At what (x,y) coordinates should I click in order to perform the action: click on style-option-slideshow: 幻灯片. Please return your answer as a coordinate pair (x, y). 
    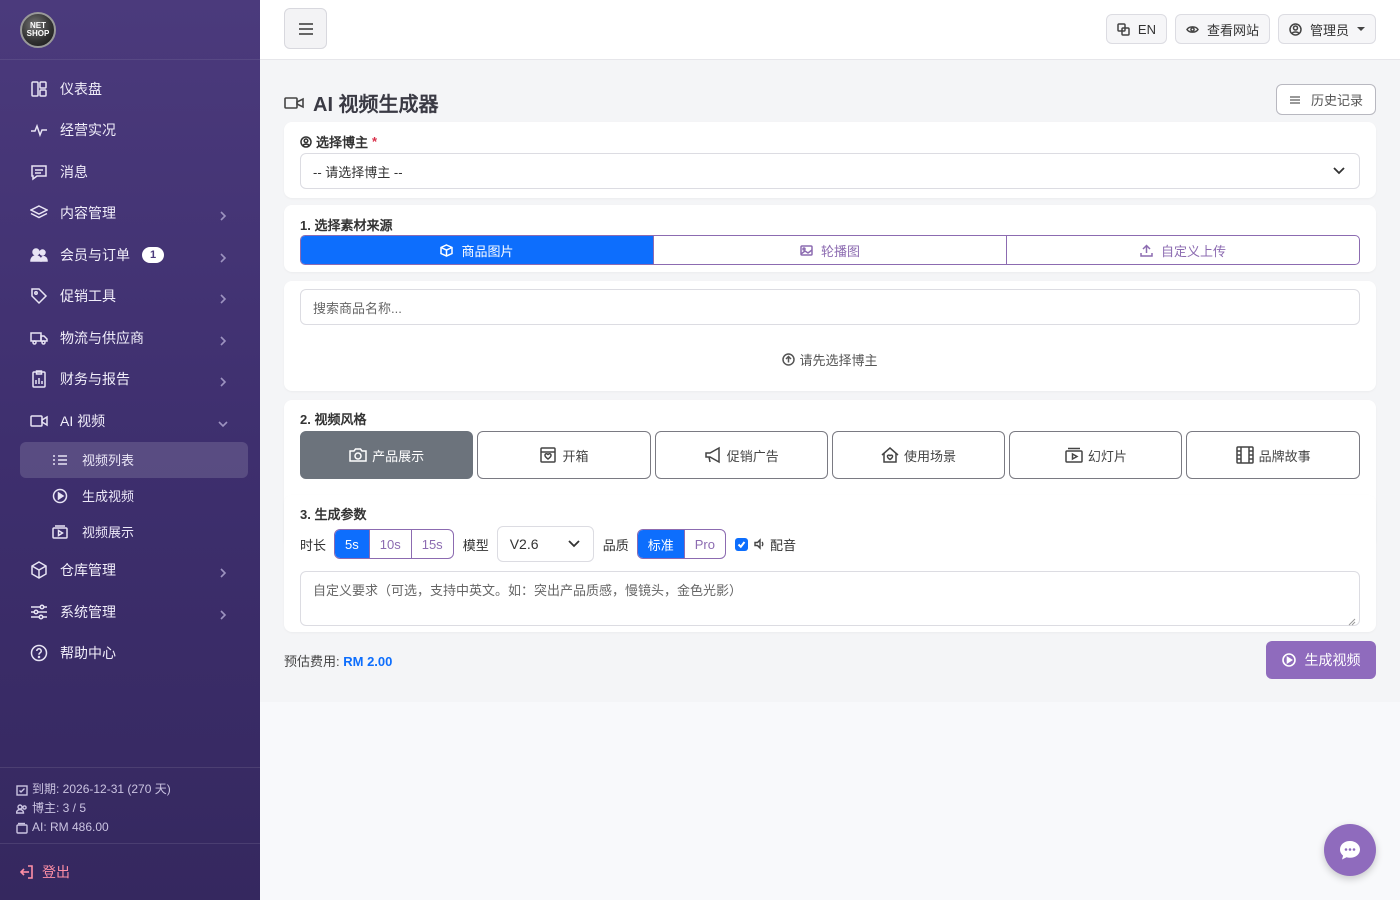
    Looking at the image, I should click on (1096, 455).